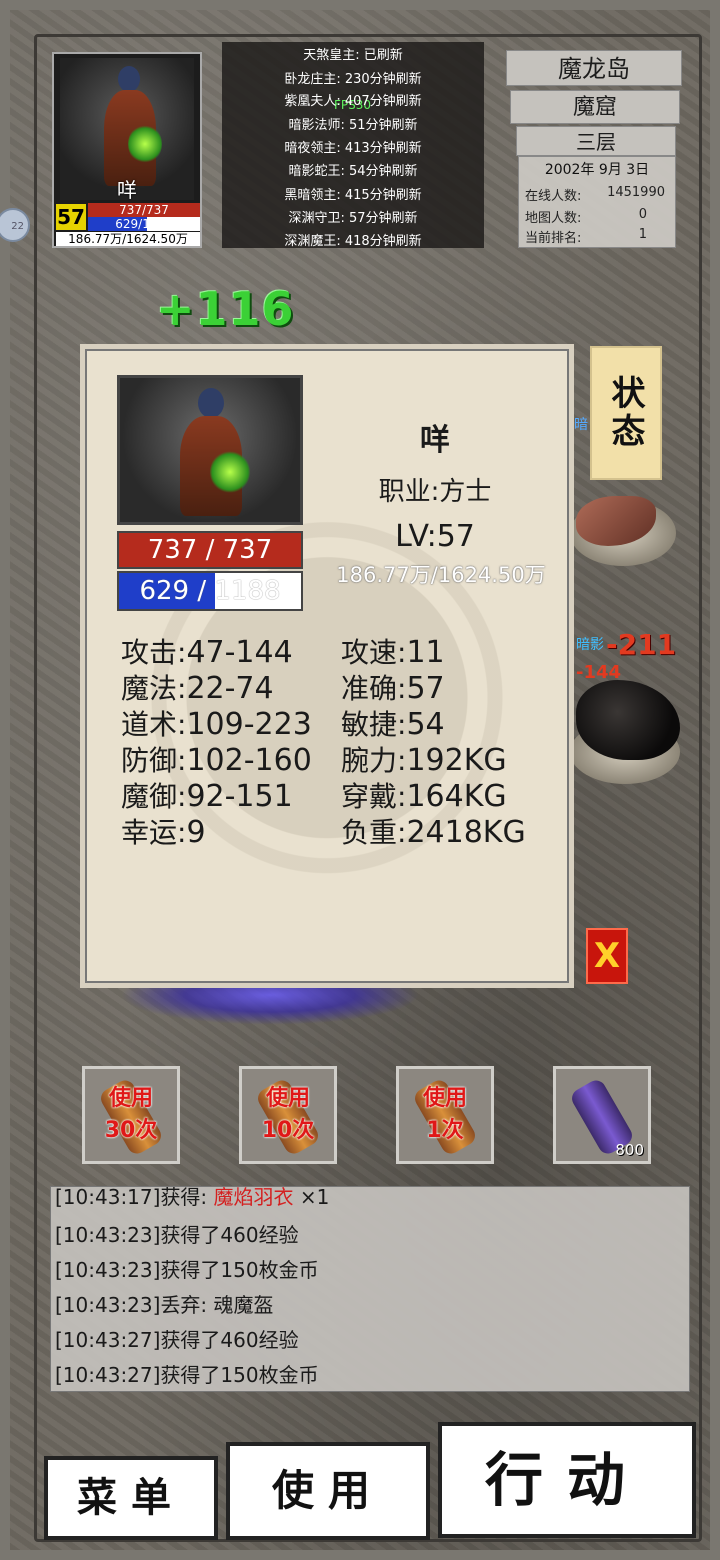 The height and width of the screenshot is (1560, 720). What do you see at coordinates (128, 239) in the screenshot?
I see `player-exp: 186.77万/1624.50万` at bounding box center [128, 239].